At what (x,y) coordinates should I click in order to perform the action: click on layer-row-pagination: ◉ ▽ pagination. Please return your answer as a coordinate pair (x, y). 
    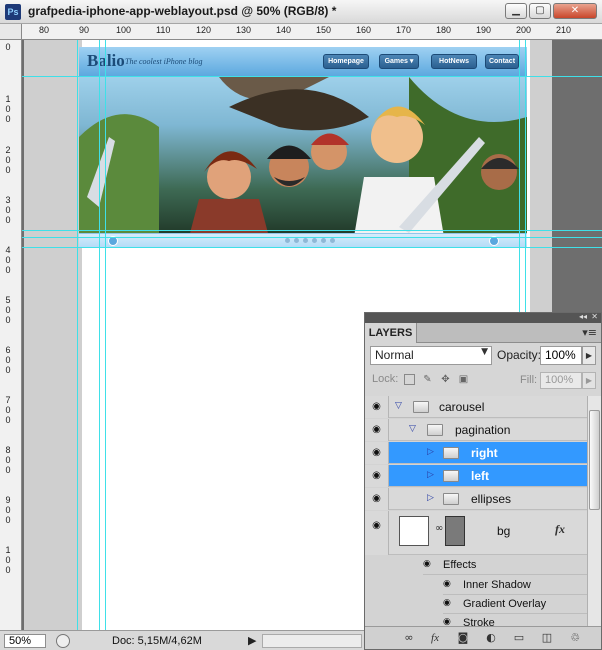
    Looking at the image, I should click on (476, 430).